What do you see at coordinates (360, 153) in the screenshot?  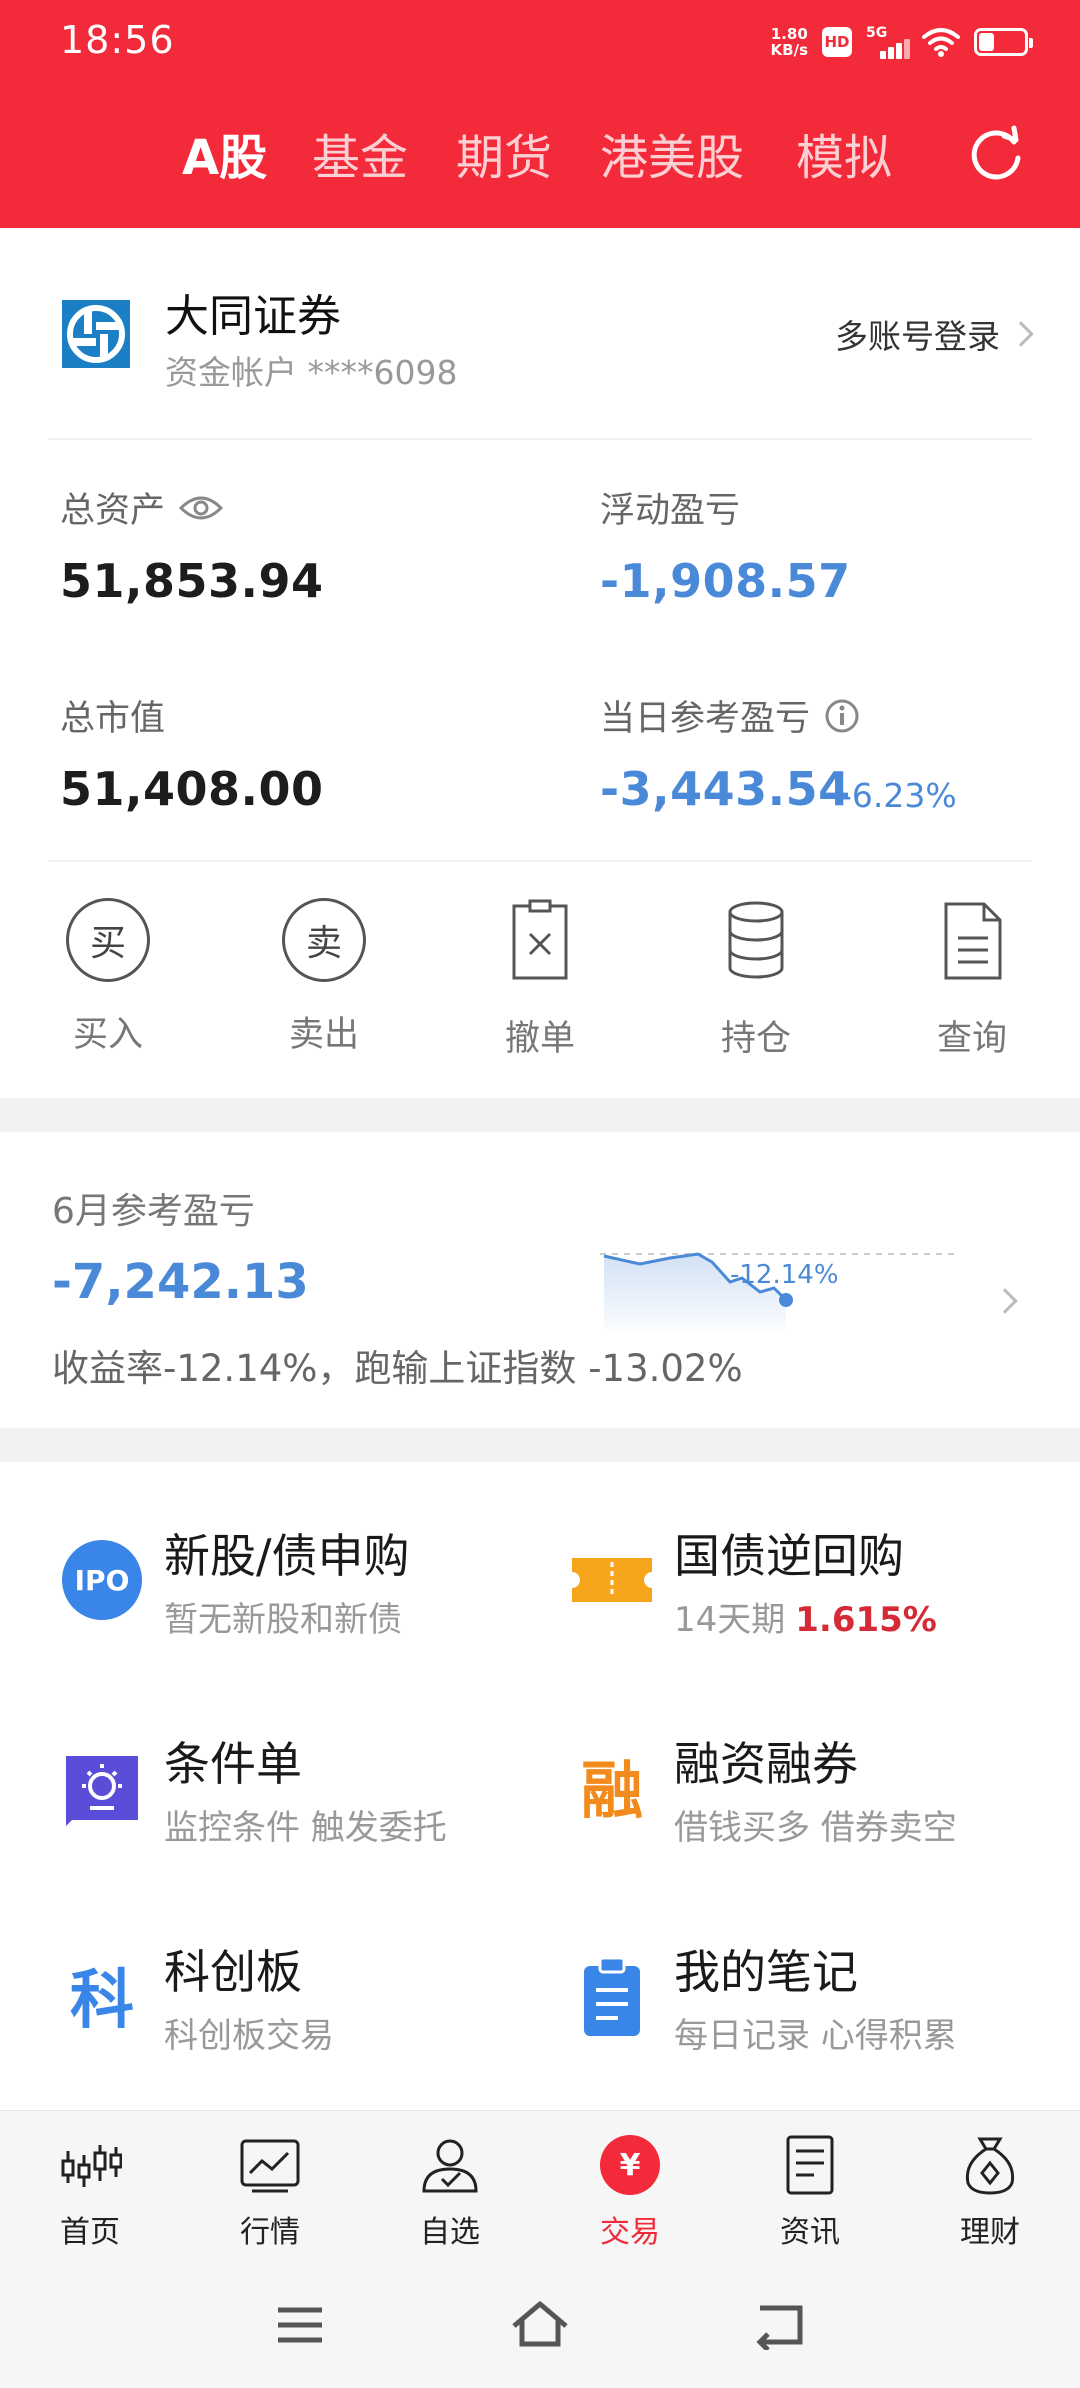 I see `tab-funds: 基金` at bounding box center [360, 153].